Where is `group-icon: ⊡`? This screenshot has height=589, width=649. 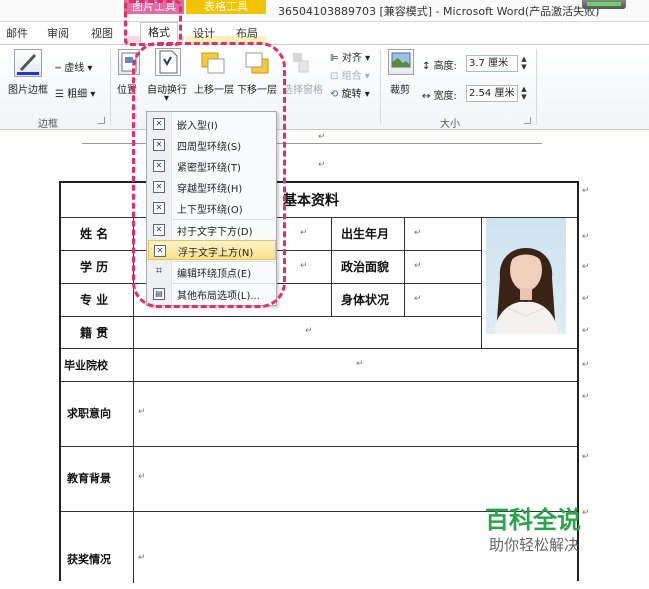 group-icon: ⊡ is located at coordinates (336, 76).